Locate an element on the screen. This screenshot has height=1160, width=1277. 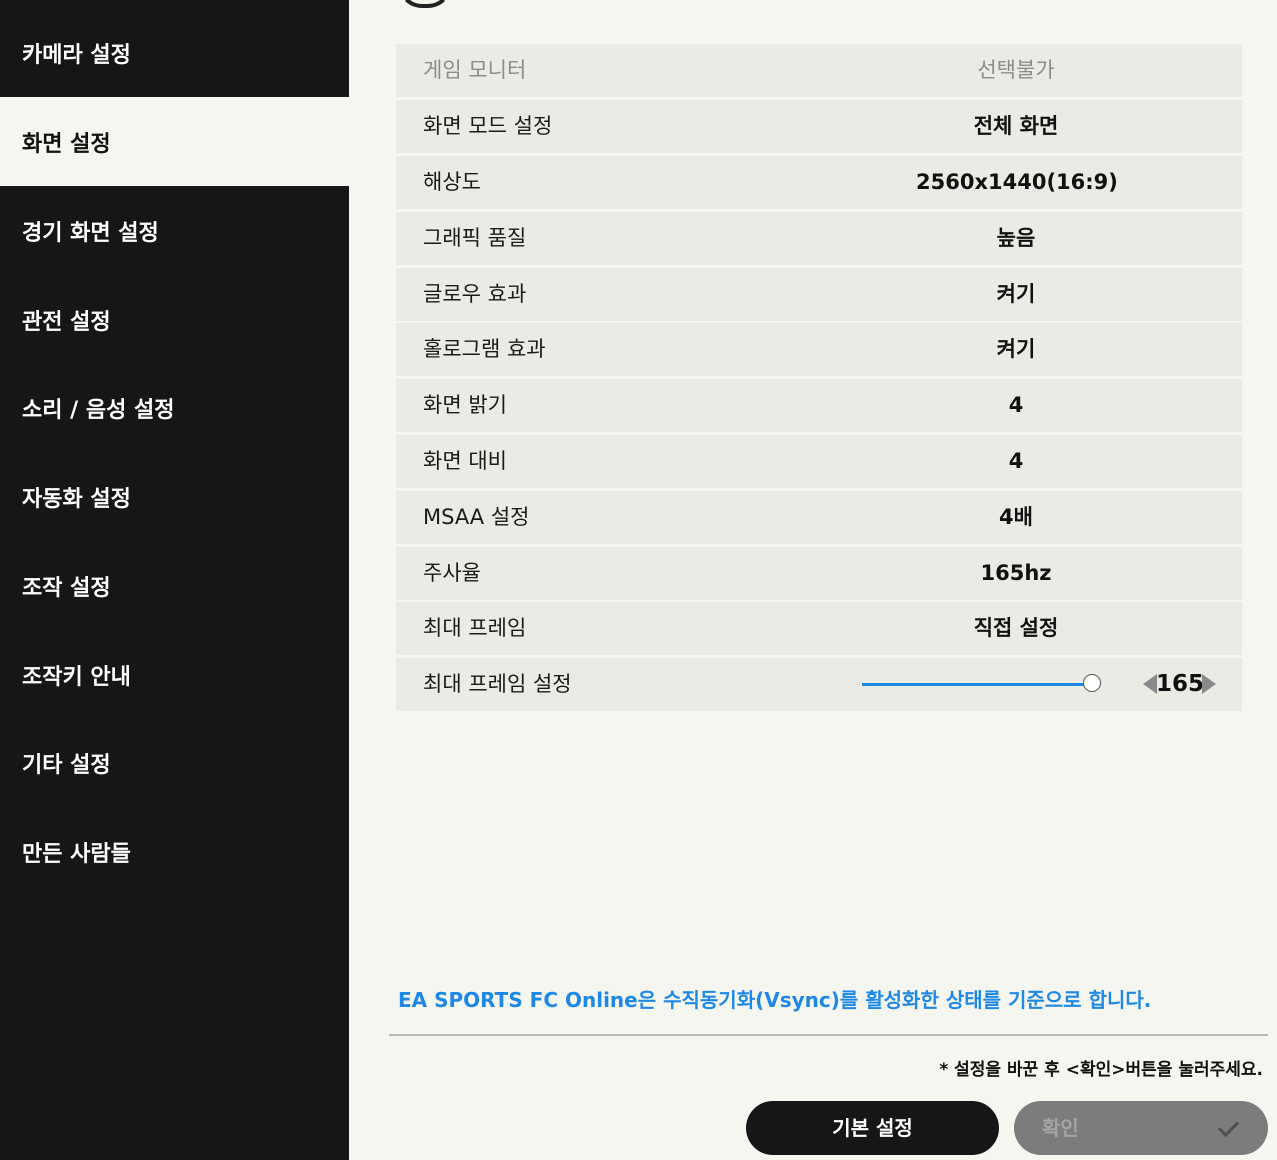
setting-label: 해상도 is located at coordinates (452, 182).